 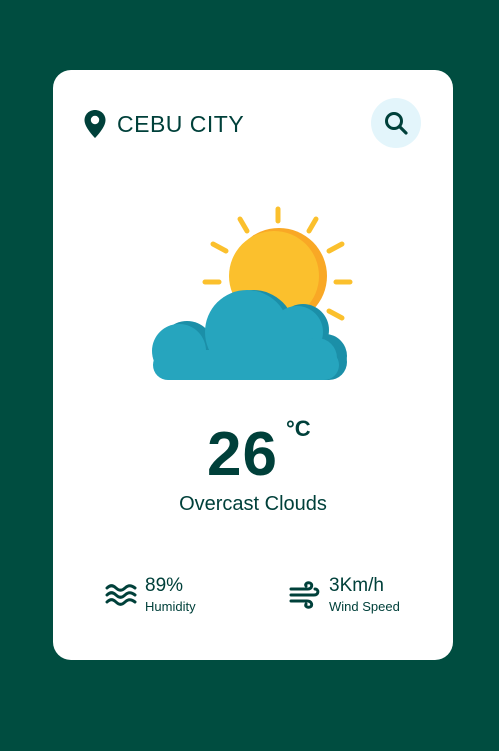 What do you see at coordinates (181, 123) in the screenshot?
I see `city-name: CEBU CITY` at bounding box center [181, 123].